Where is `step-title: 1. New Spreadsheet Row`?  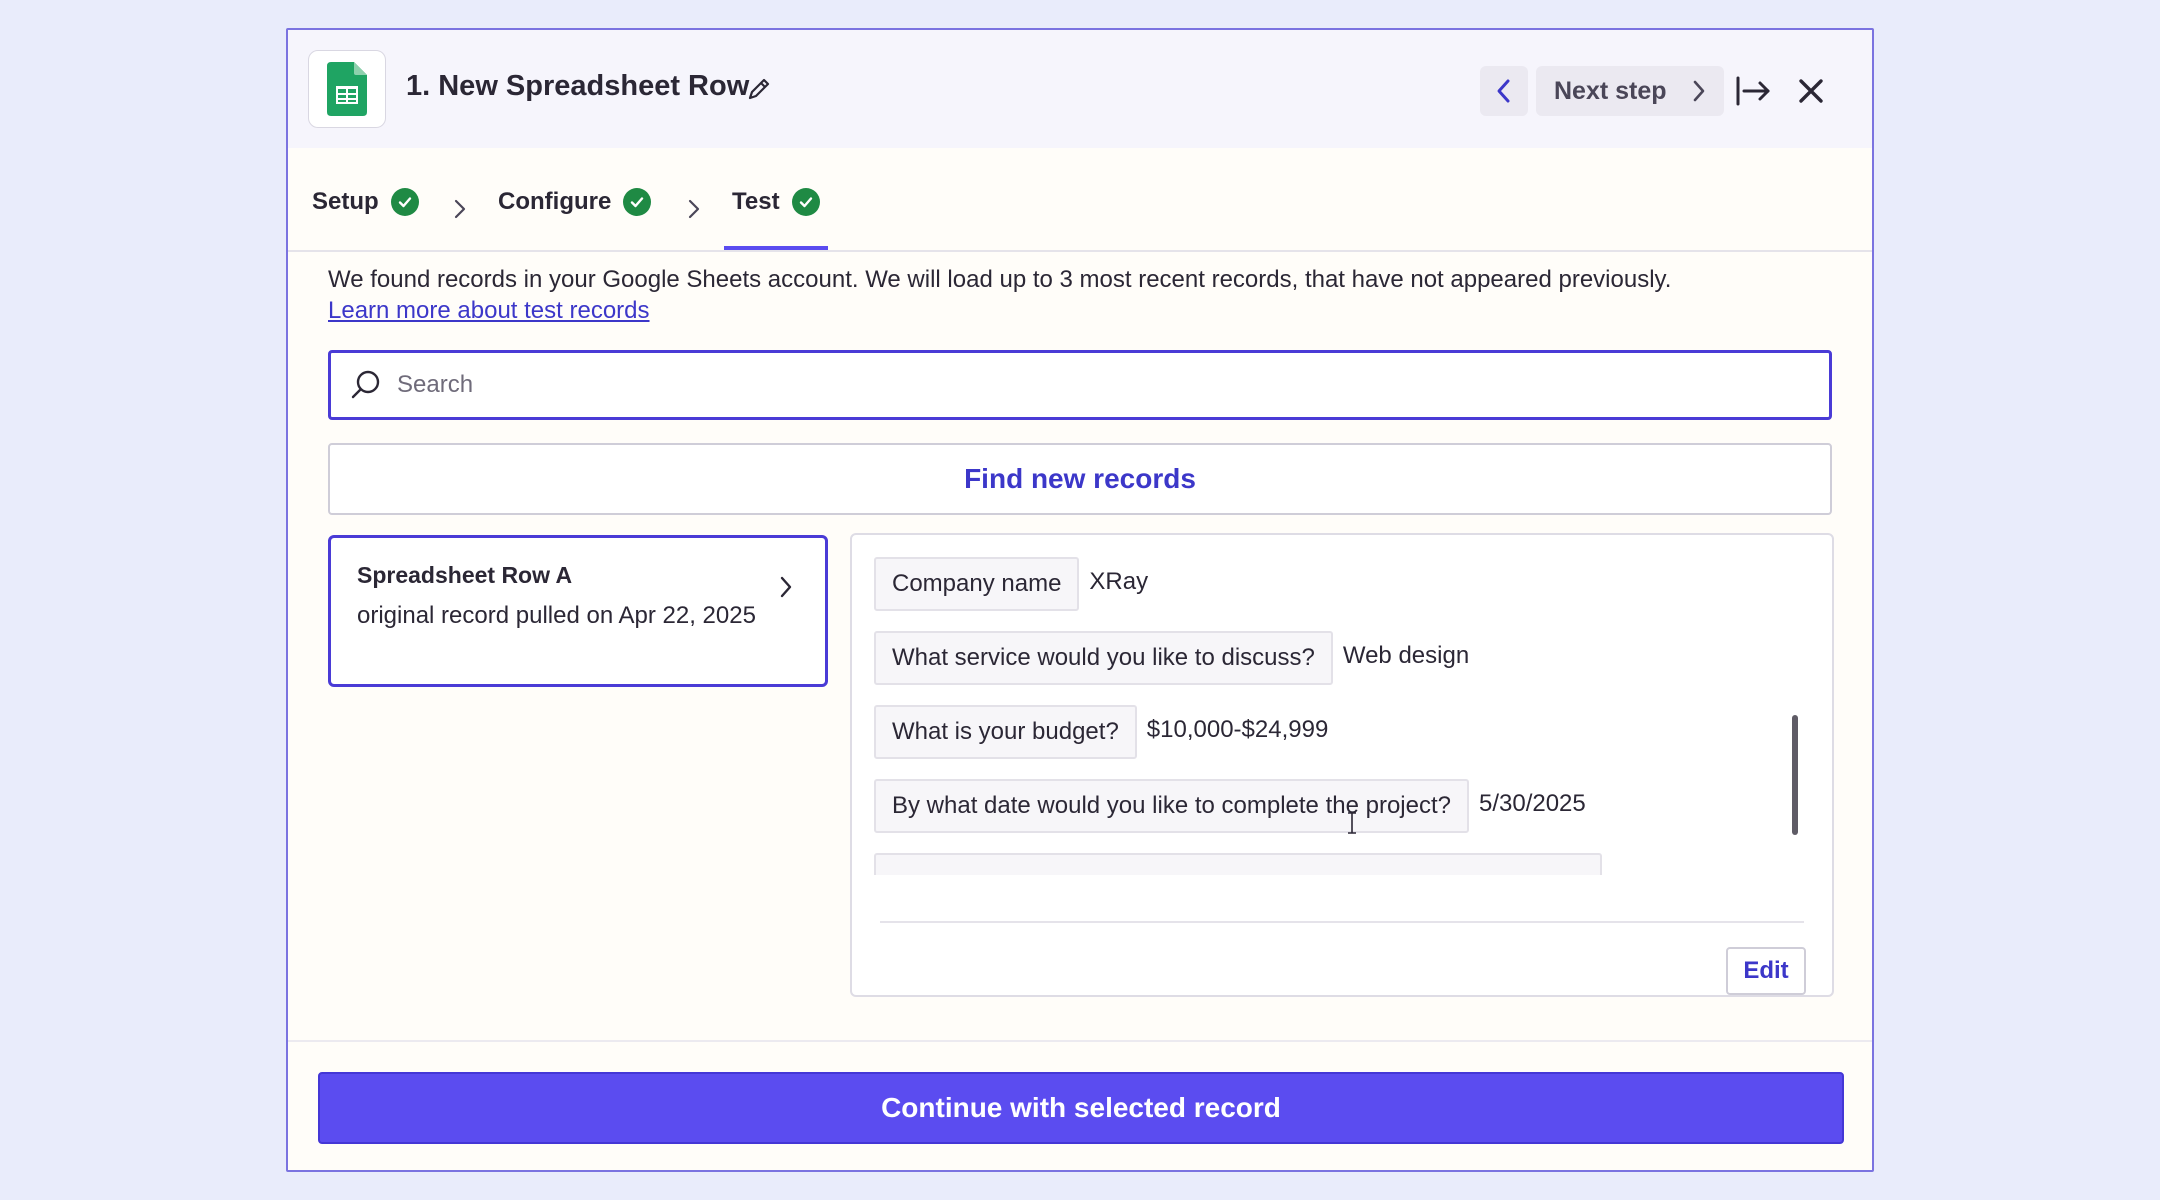
step-title: 1. New Spreadsheet Row is located at coordinates (578, 86).